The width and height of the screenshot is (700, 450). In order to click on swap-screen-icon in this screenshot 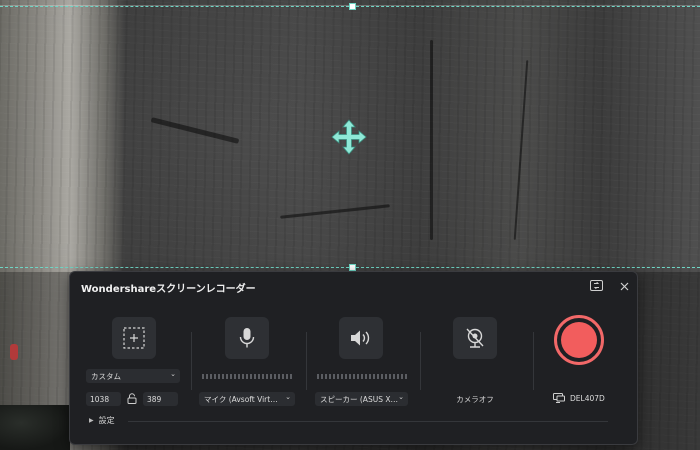, I will do `click(596, 285)`.